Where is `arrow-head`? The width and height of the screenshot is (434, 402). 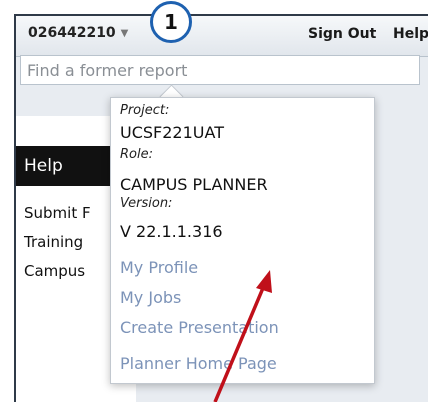
arrow-head is located at coordinates (264, 281).